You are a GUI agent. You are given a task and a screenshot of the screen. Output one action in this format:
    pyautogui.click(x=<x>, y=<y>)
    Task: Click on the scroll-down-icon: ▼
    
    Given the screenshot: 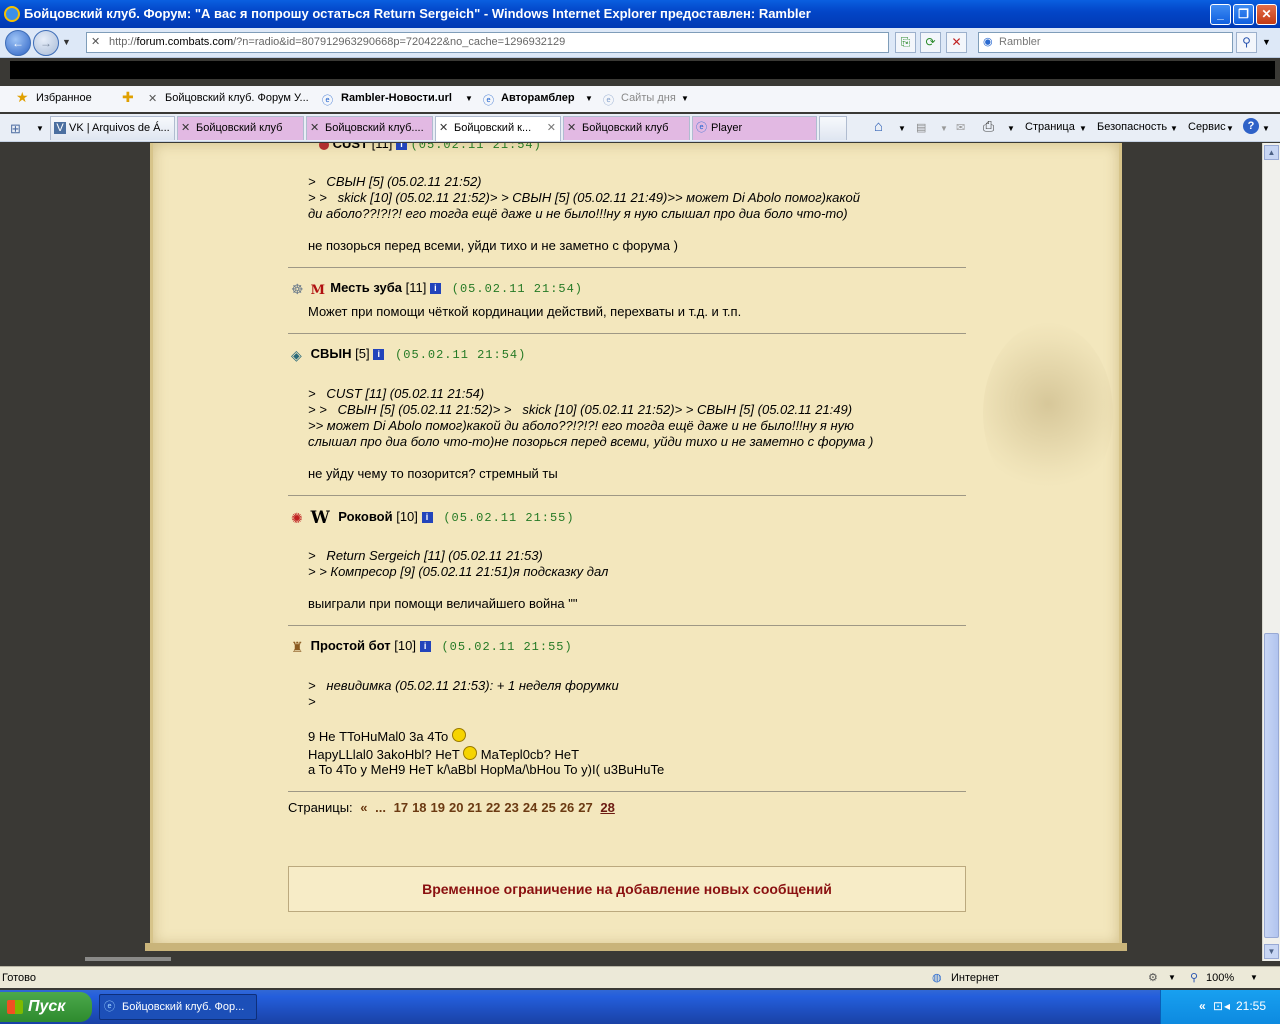 What is the action you would take?
    pyautogui.click(x=1271, y=951)
    